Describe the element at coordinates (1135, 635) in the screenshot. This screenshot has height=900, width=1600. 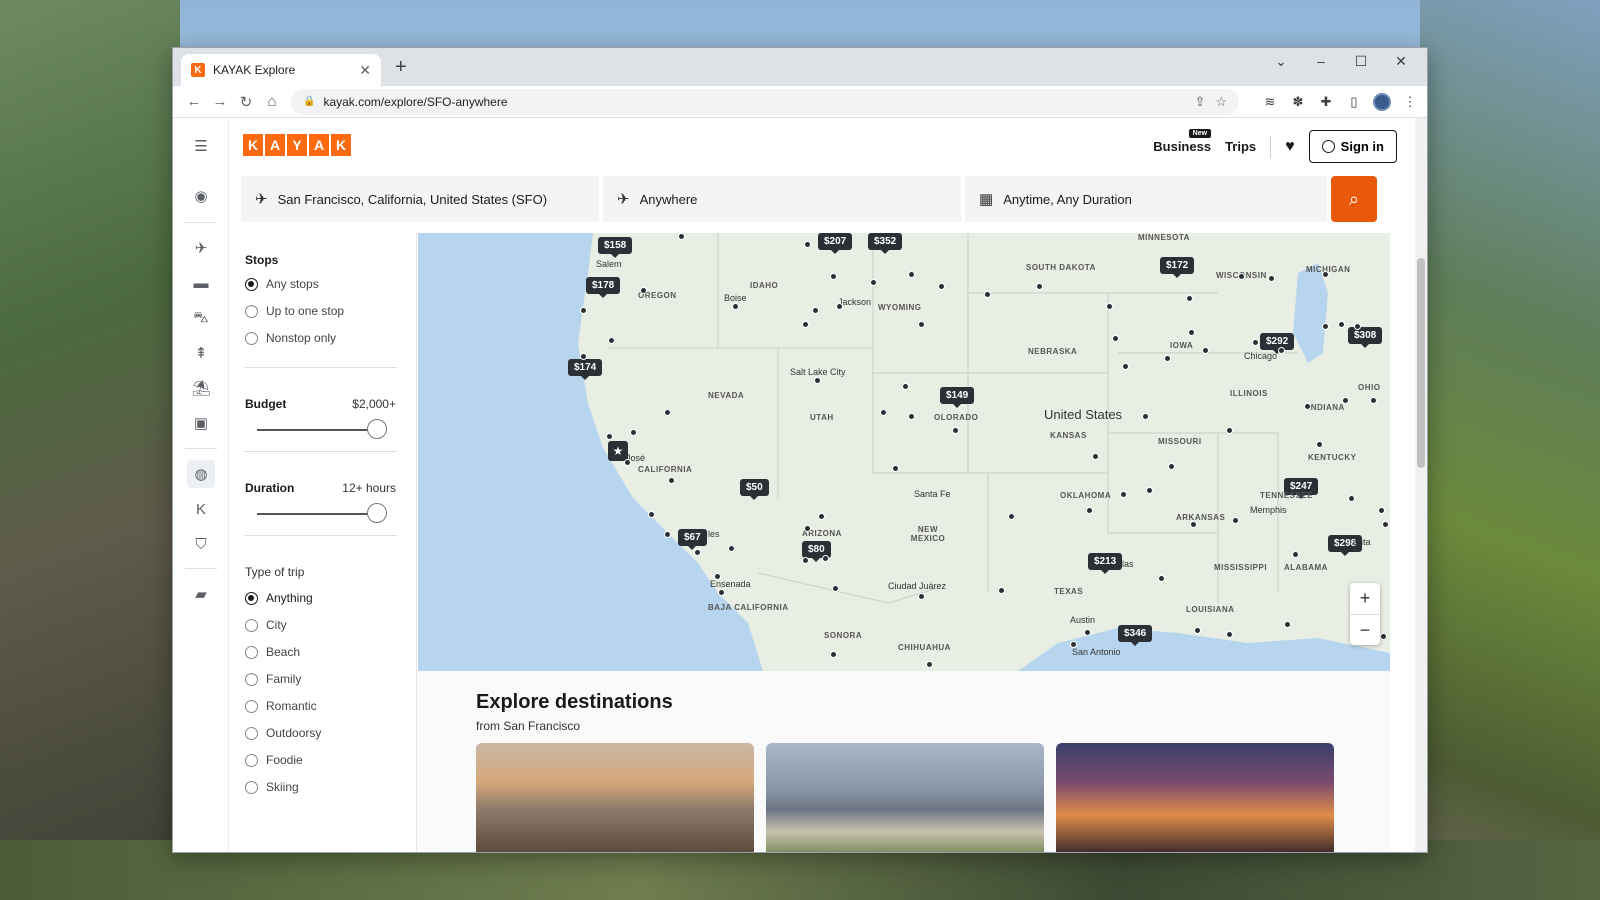
I see `price-pin: $346` at that location.